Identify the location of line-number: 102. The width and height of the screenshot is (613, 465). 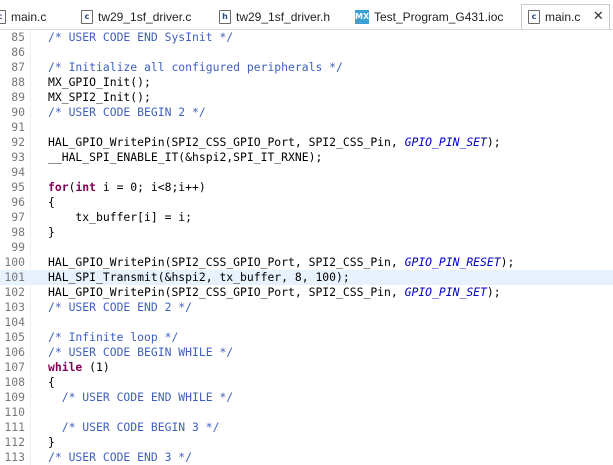
(14, 292).